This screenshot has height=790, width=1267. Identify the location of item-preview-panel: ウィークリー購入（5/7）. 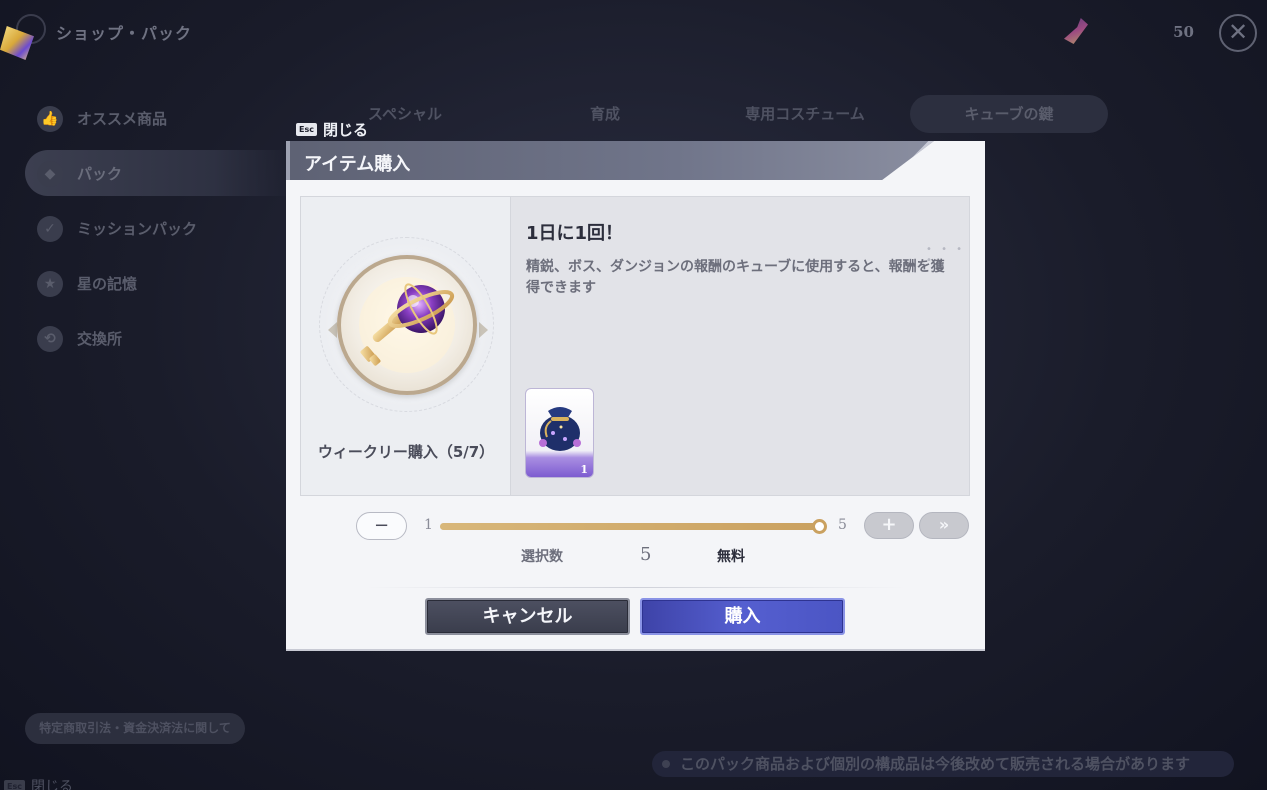
(406, 346).